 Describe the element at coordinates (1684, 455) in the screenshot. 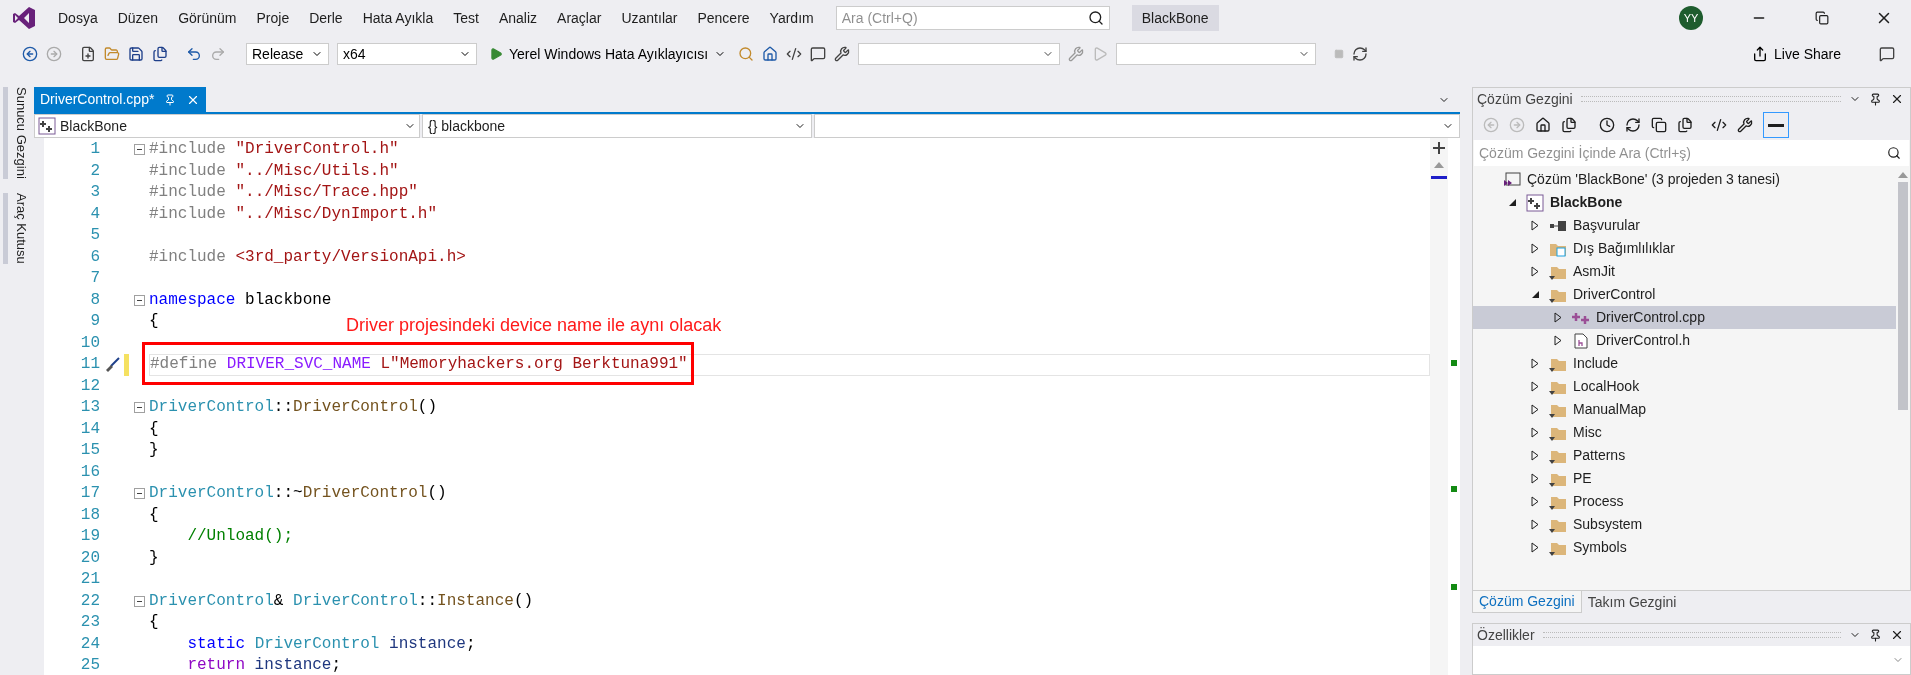

I see `tree-item: Patterns` at that location.